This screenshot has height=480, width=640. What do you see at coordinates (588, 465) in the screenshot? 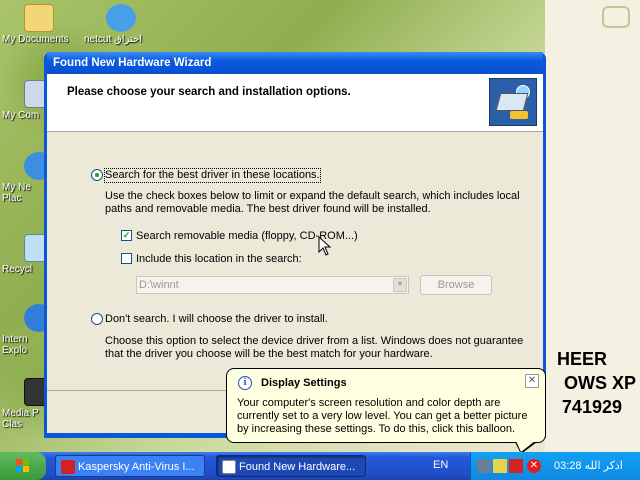
I see `clock: 03:28 اذكر الله` at bounding box center [588, 465].